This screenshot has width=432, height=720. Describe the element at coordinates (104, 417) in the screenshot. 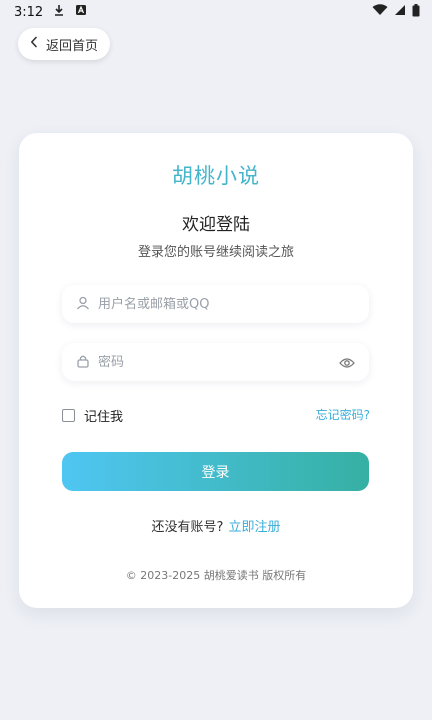

I see `remember-label: 记住我` at that location.